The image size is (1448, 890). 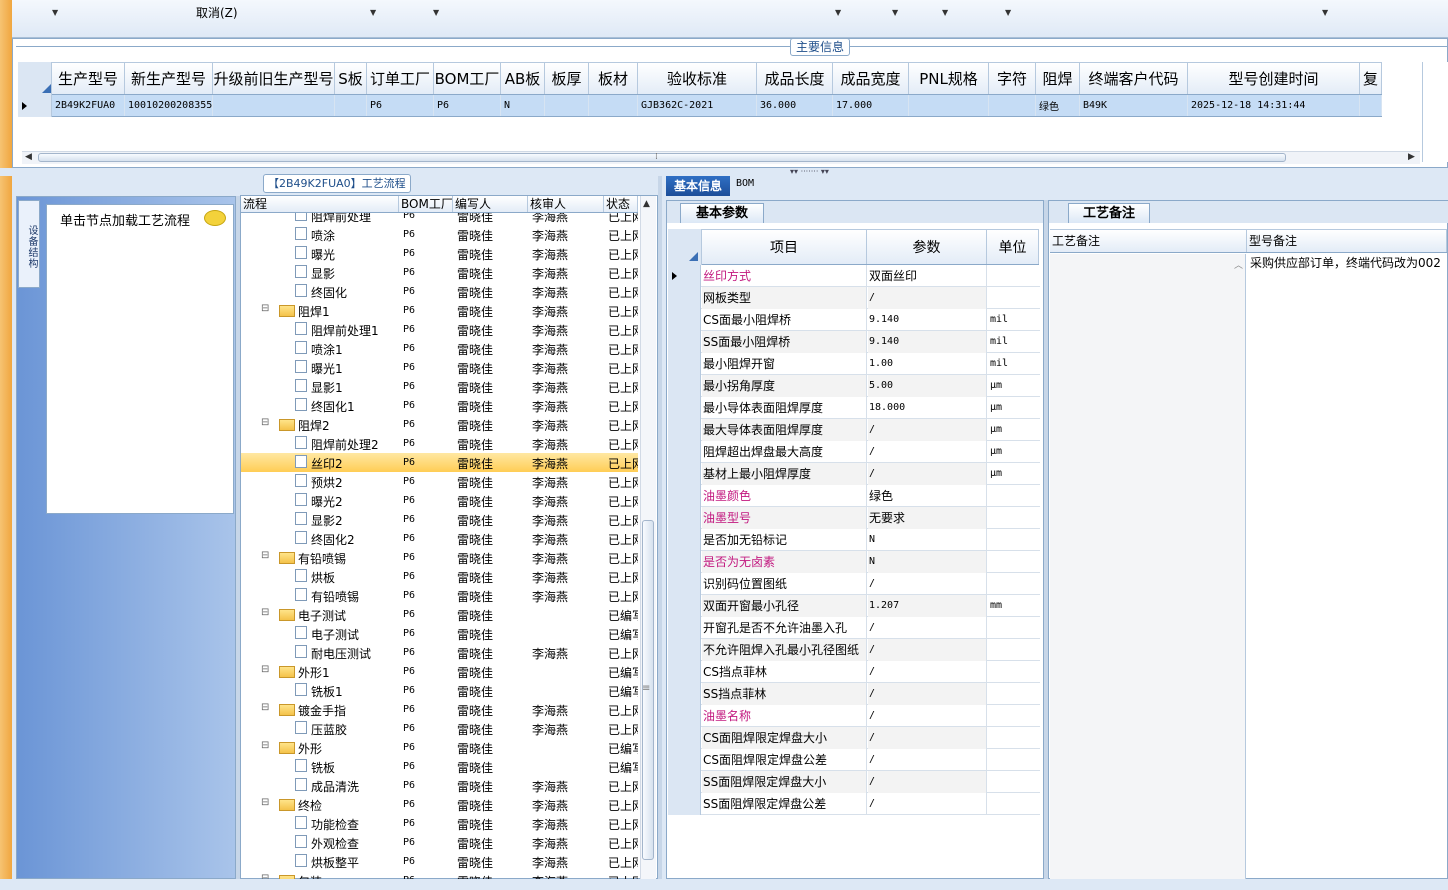 What do you see at coordinates (795, 78) in the screenshot?
I see `main-col-header: 成品长度` at bounding box center [795, 78].